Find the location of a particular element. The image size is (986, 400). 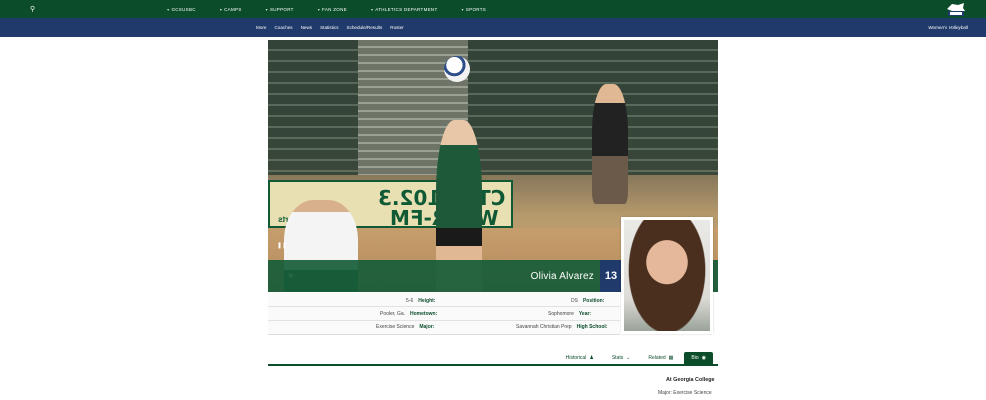

top-nav-gcsusbc: ▾ GCSUSBC is located at coordinates (181, 9).